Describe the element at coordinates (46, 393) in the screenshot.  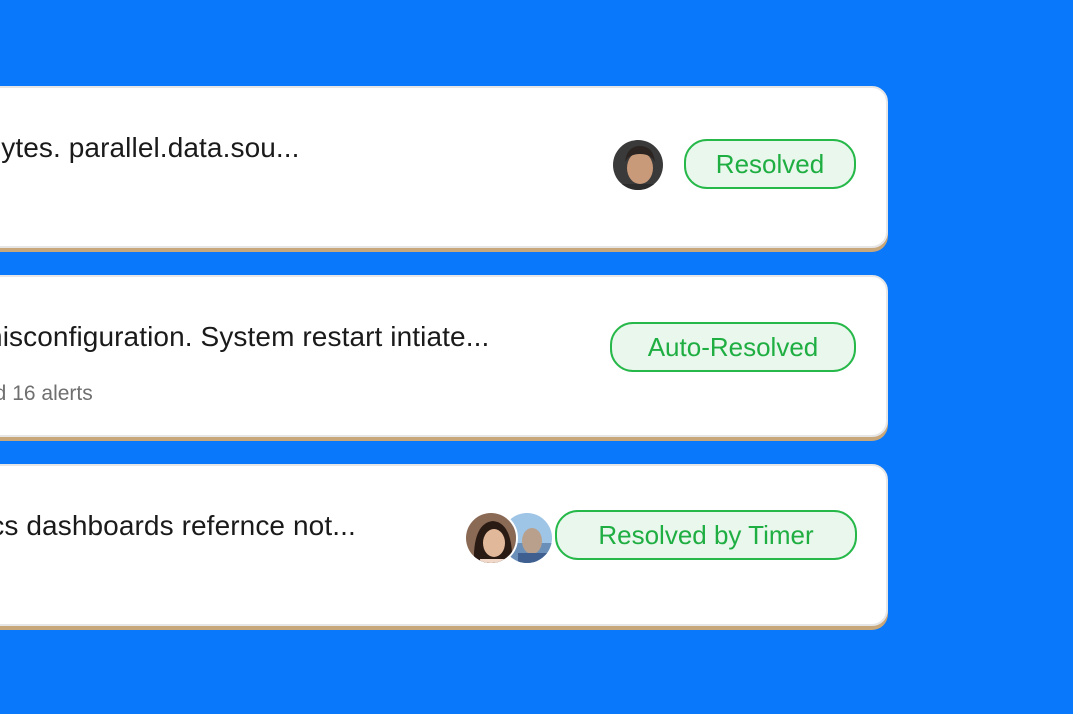
I see `incident-subtext: ssed 16 alerts` at that location.